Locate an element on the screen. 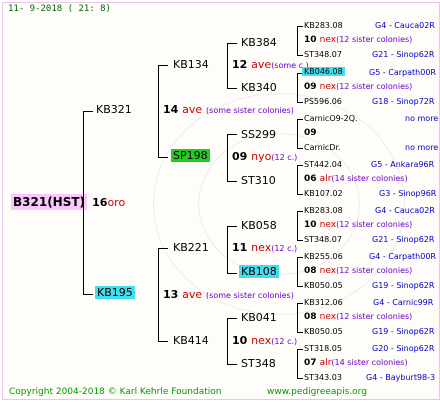 Image resolution: width=440 pixels, height=402 pixels. report-date: 11- 9-2018 ( 21: 8) is located at coordinates (59, 9).